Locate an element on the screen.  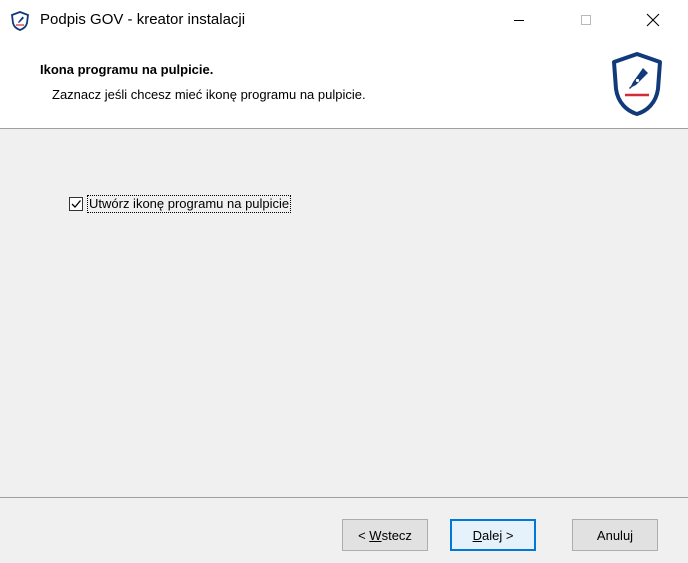
back-button-rest: stecz is located at coordinates (396, 535).